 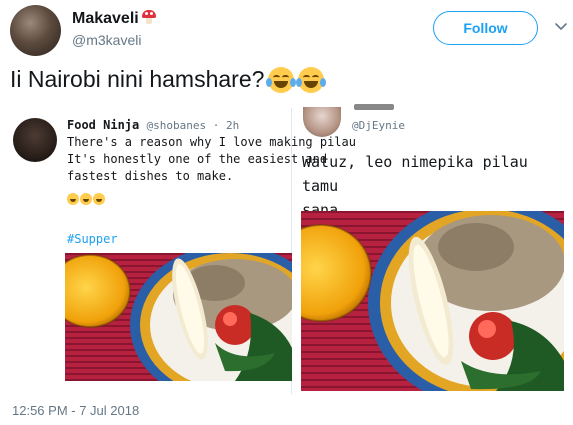 What do you see at coordinates (150, 176) in the screenshot?
I see `food-ninja-line: fastest dishes to make.` at bounding box center [150, 176].